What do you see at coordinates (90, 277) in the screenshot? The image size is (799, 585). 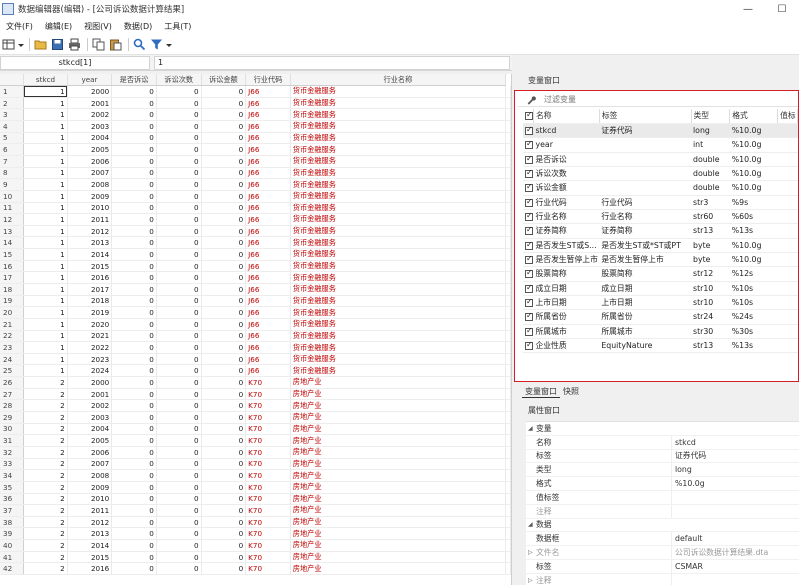 I see `data-cell: 2016` at bounding box center [90, 277].